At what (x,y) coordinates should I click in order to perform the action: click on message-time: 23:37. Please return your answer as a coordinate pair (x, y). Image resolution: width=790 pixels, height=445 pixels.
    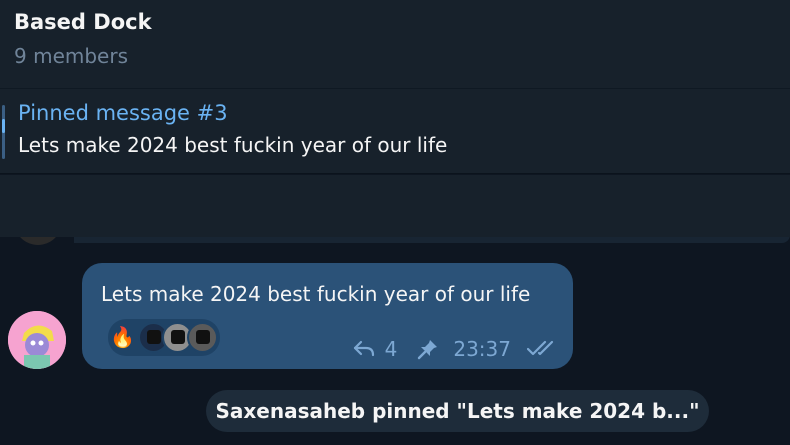
    Looking at the image, I should click on (482, 349).